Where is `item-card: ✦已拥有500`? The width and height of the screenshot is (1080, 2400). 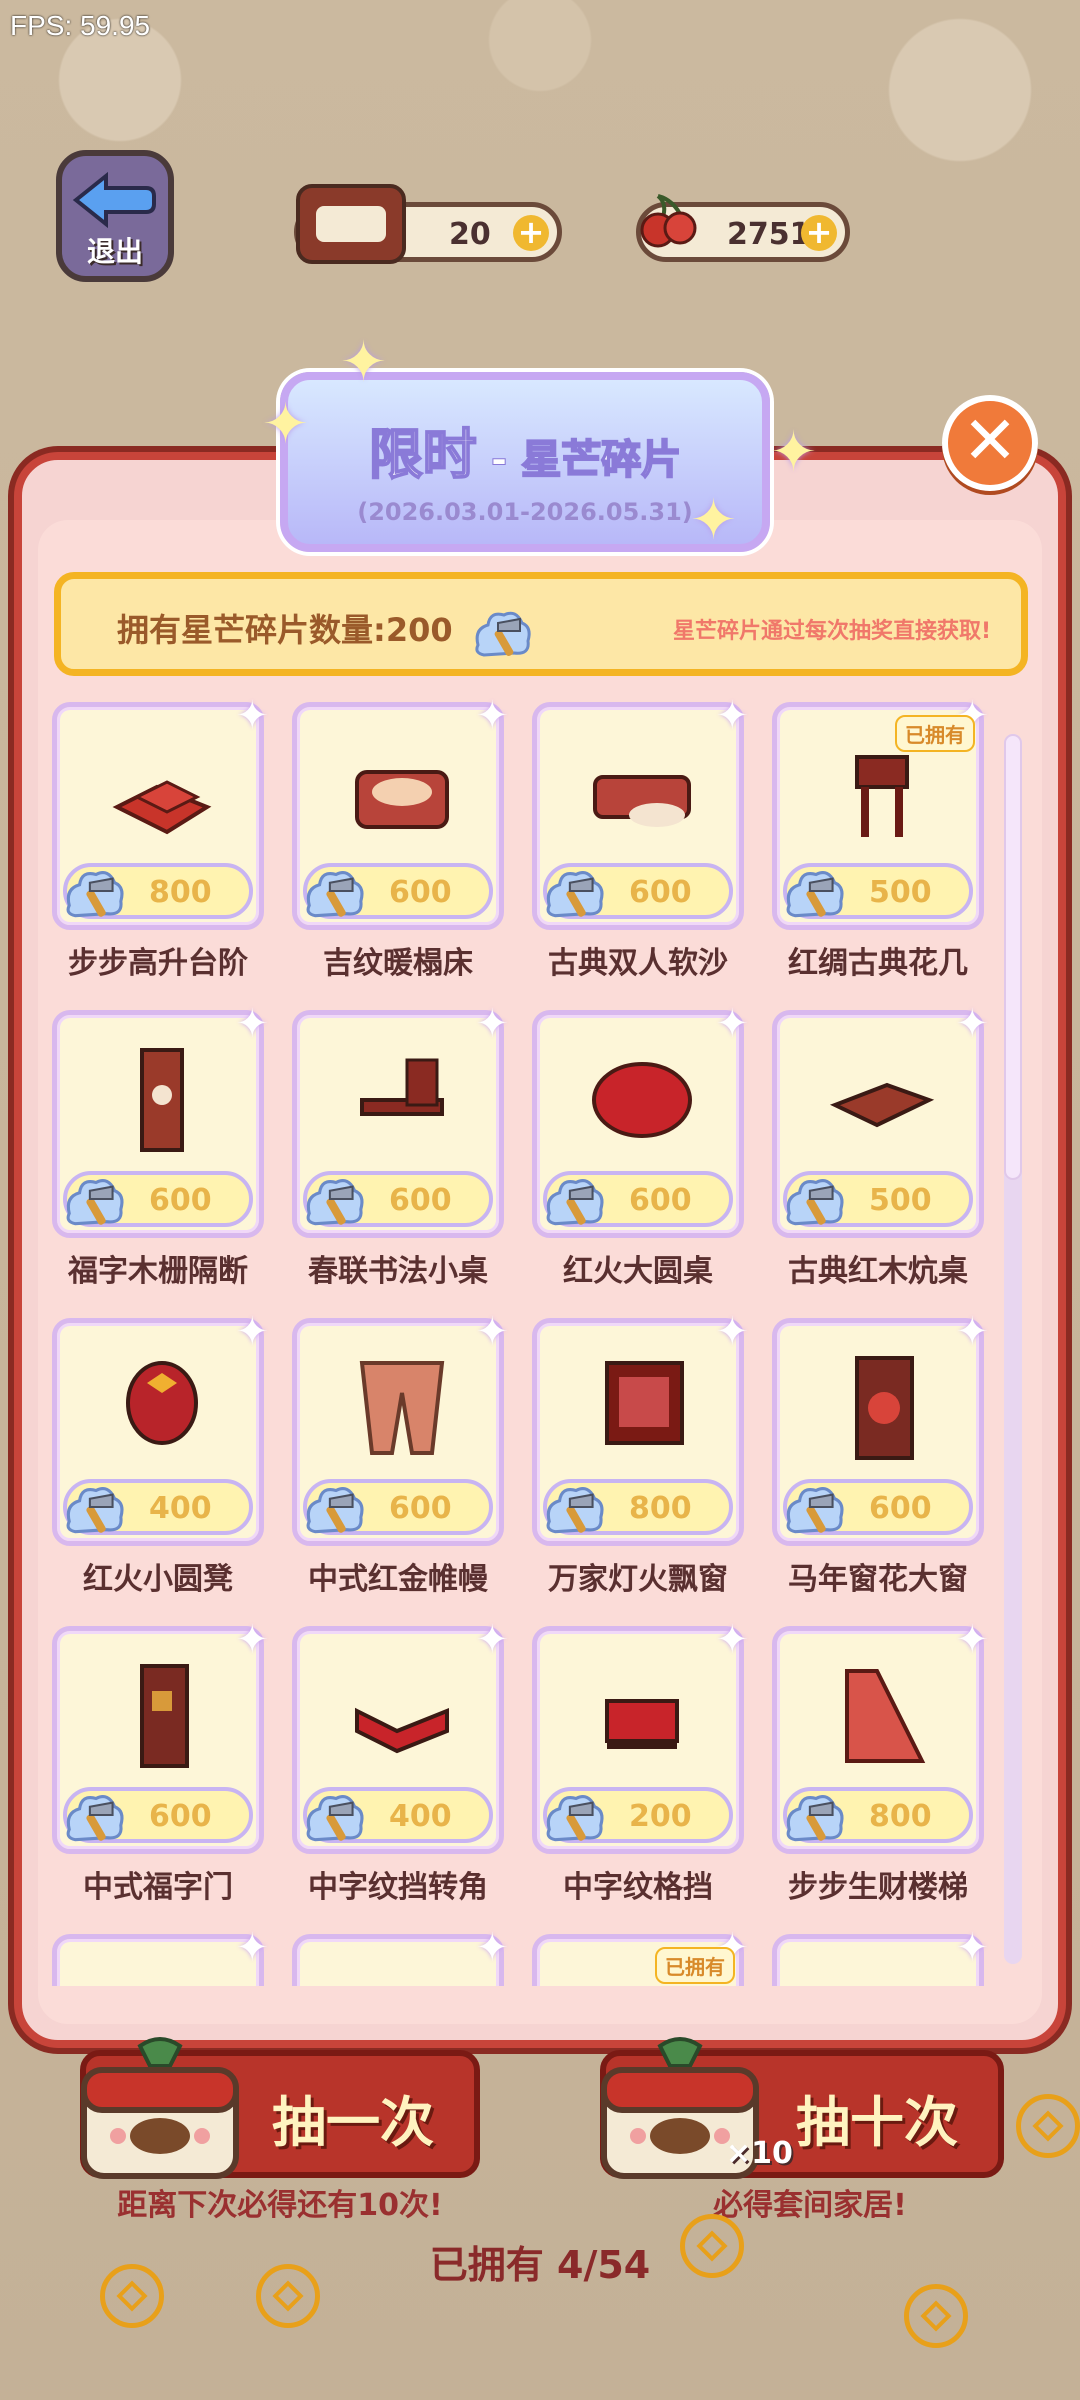 item-card: ✦已拥有500 is located at coordinates (880, 813).